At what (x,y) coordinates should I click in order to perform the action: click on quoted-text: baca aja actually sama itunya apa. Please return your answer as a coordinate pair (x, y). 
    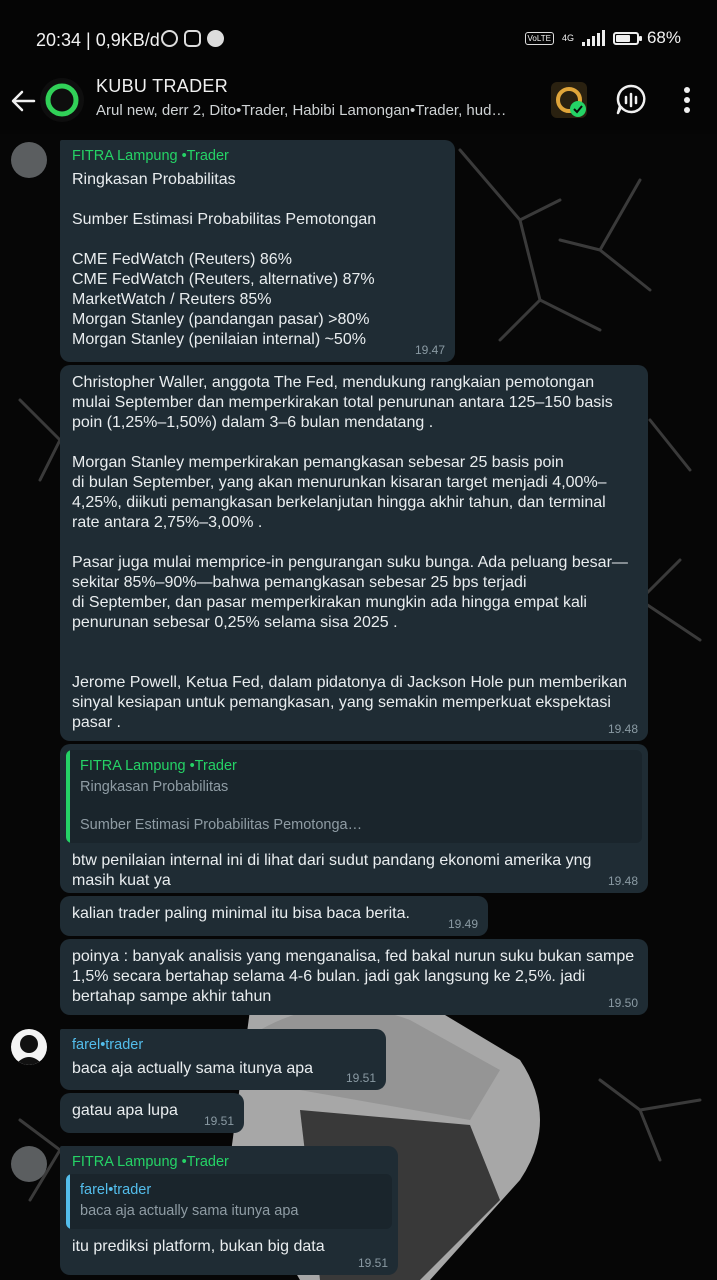
    Looking at the image, I should click on (189, 1211).